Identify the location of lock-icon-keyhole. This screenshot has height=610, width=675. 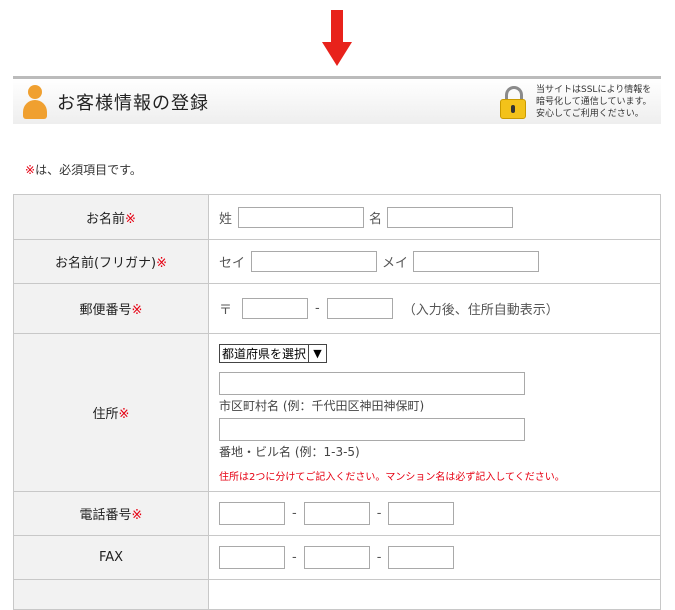
(513, 109).